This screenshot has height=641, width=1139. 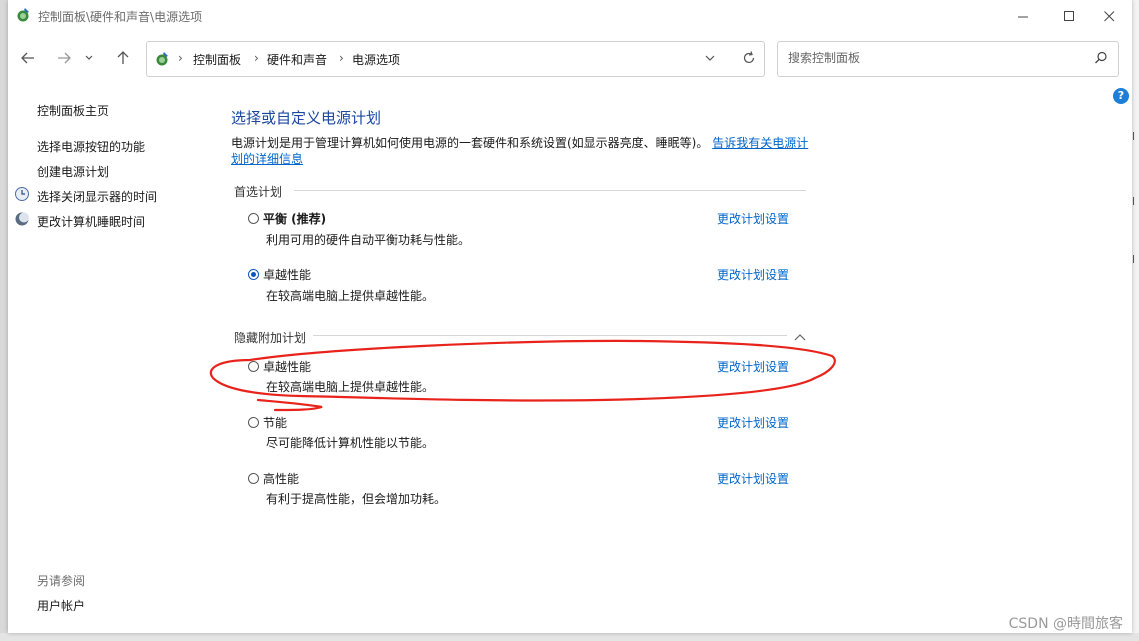 I want to click on page-title: 选择或自定义电源计划, so click(x=306, y=118).